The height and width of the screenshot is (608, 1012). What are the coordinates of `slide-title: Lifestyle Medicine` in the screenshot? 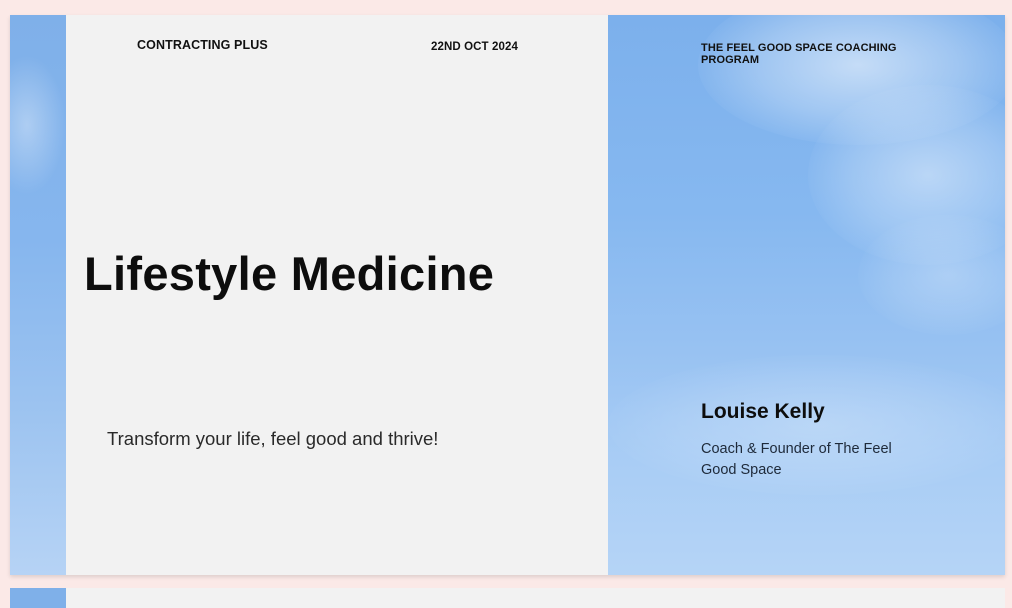 It's located at (289, 273).